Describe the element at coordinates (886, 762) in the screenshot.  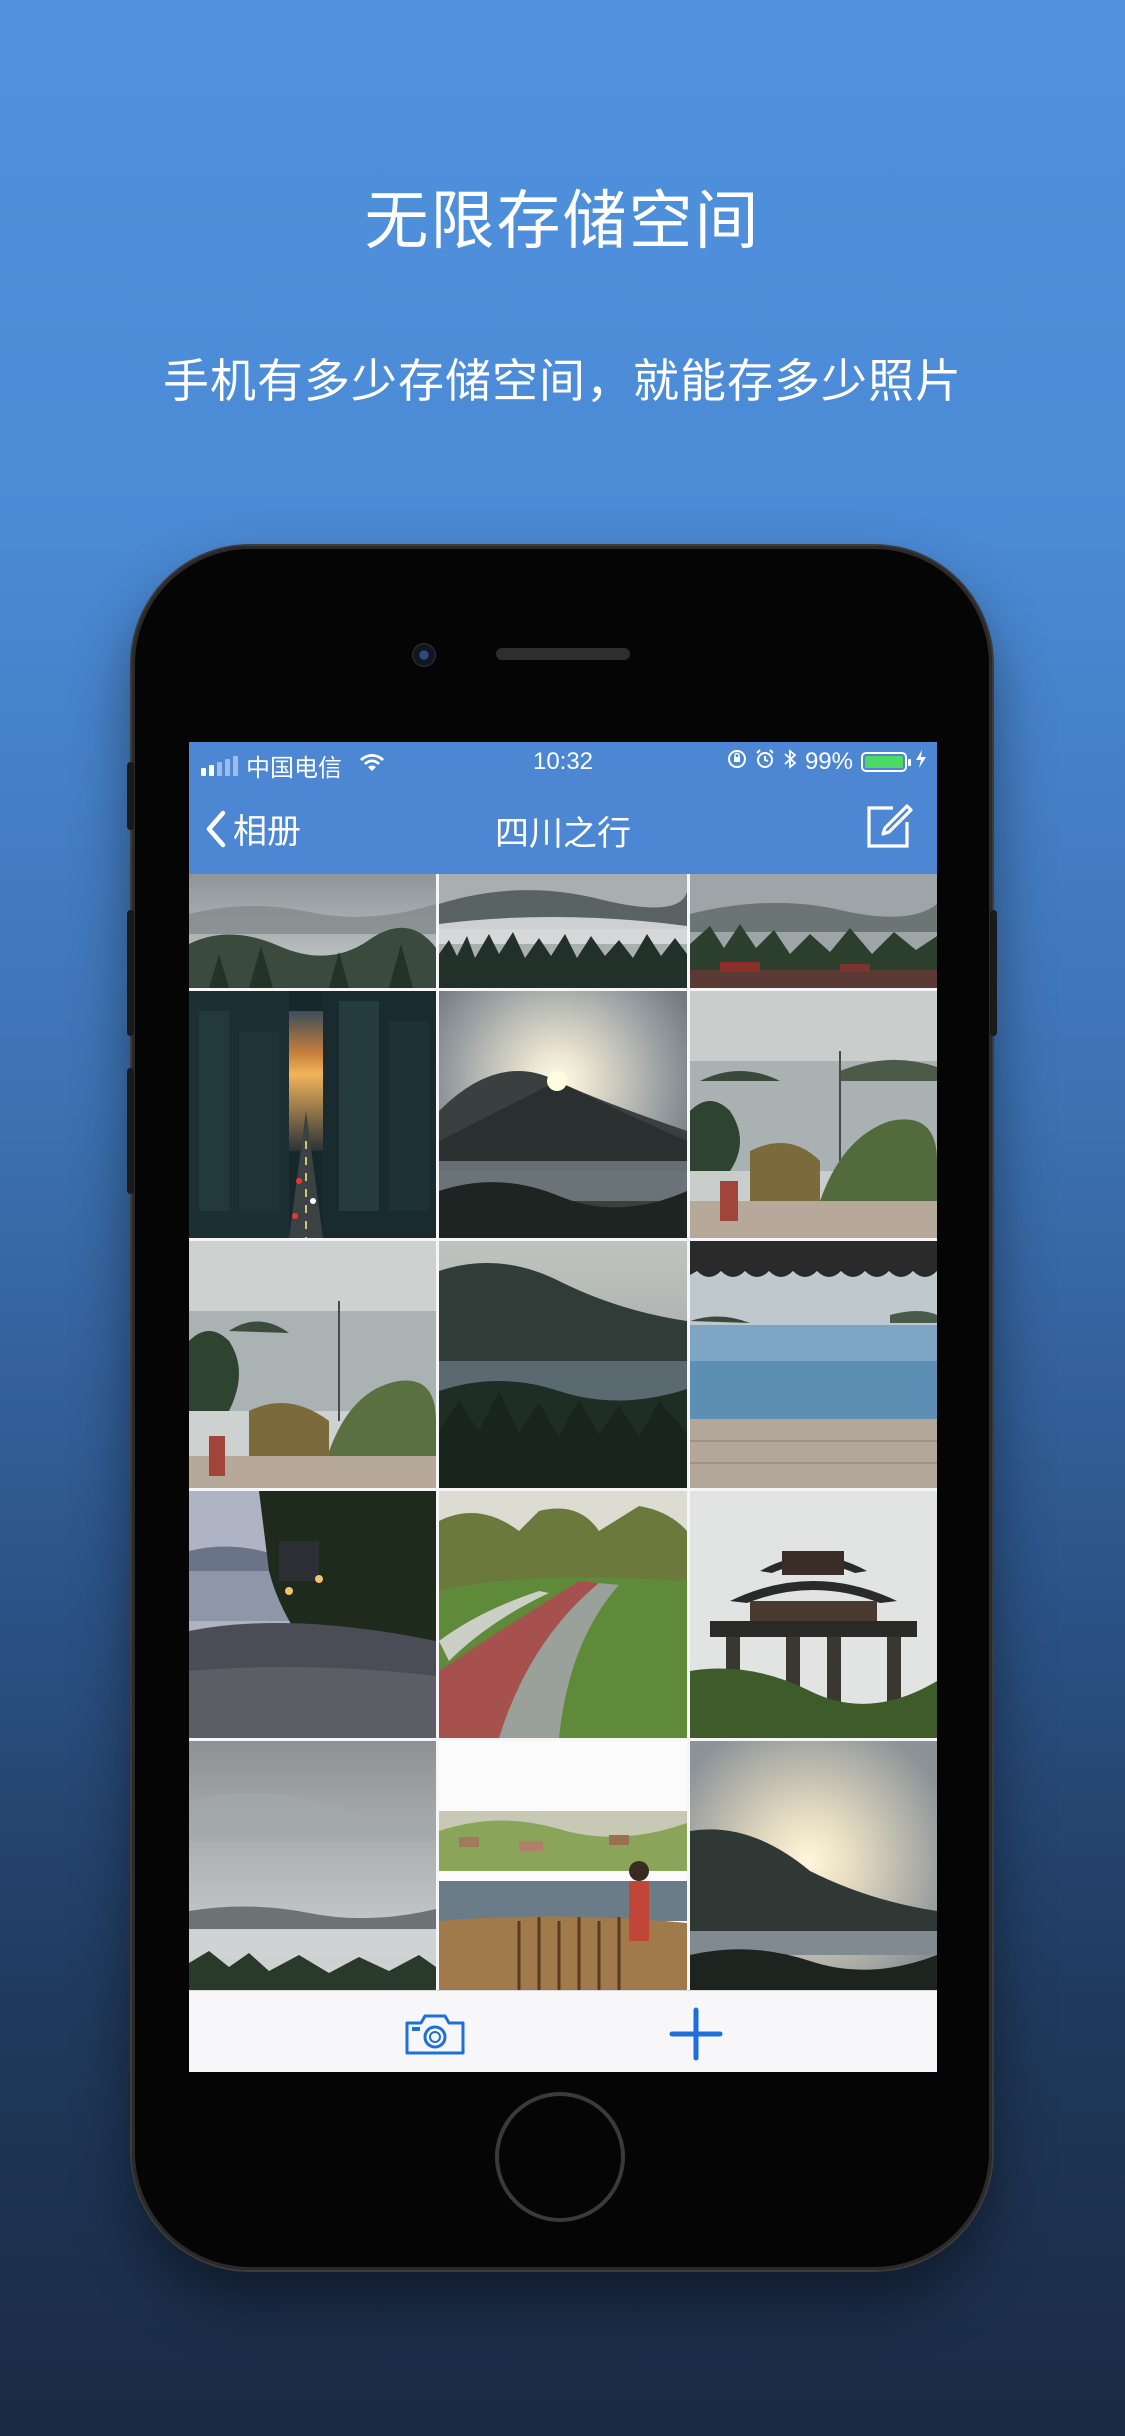
I see `battery-icon` at that location.